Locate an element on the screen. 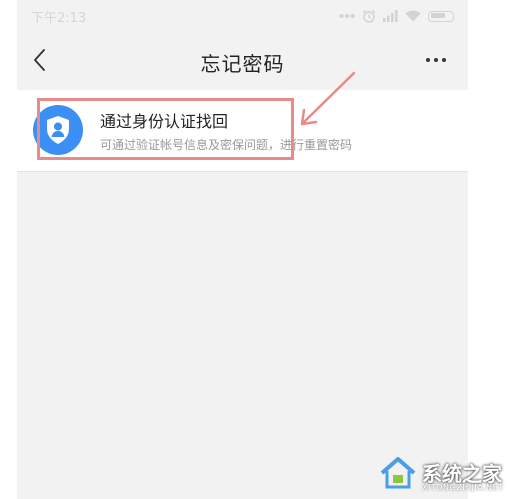 Image resolution: width=524 pixels, height=499 pixels. signal-icon is located at coordinates (390, 16).